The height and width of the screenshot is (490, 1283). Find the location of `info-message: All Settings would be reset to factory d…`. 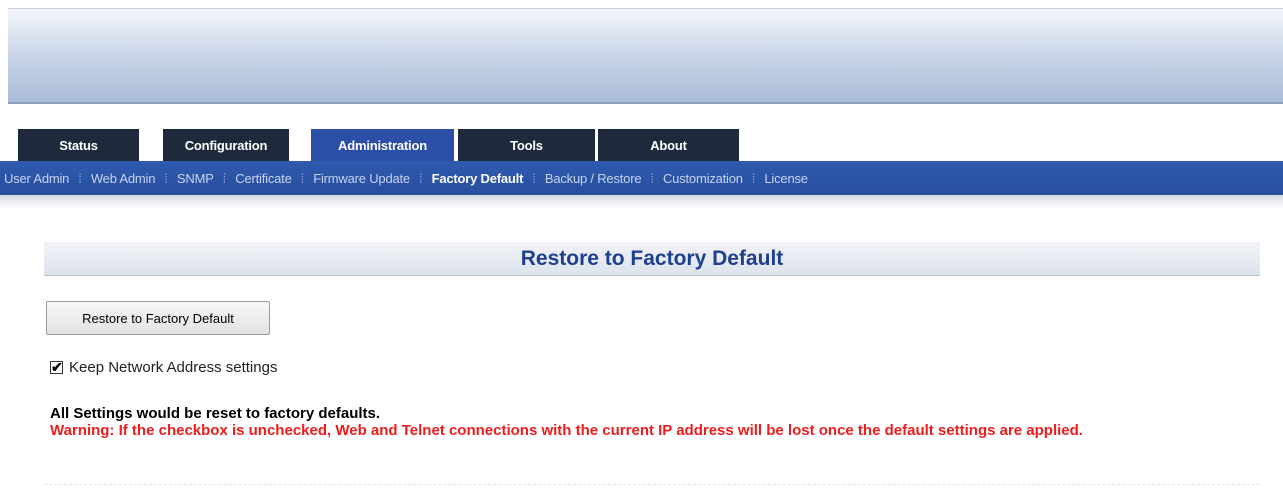

info-message: All Settings would be reset to factory d… is located at coordinates (650, 422).